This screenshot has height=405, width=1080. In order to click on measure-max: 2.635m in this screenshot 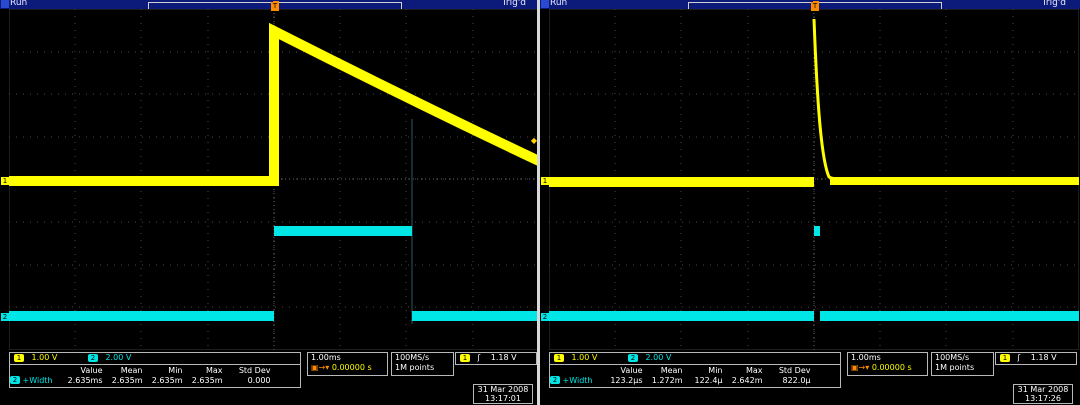, I will do `click(207, 380)`.